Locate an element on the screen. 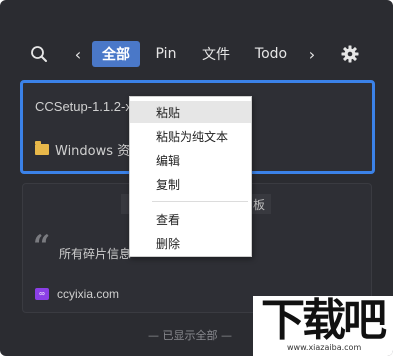 The width and height of the screenshot is (393, 356). quote-icon: “ is located at coordinates (42, 246).